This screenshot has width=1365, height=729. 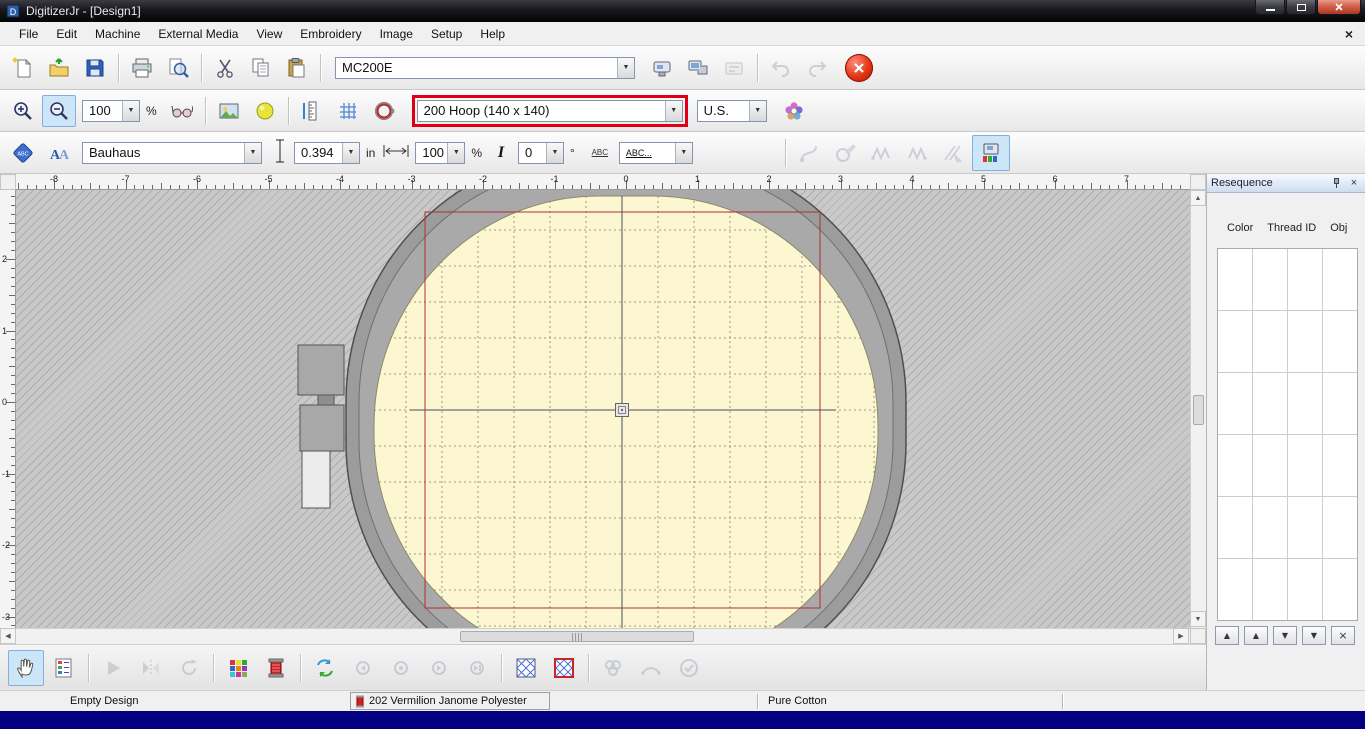 What do you see at coordinates (917, 153) in the screenshot?
I see `tie-off-button` at bounding box center [917, 153].